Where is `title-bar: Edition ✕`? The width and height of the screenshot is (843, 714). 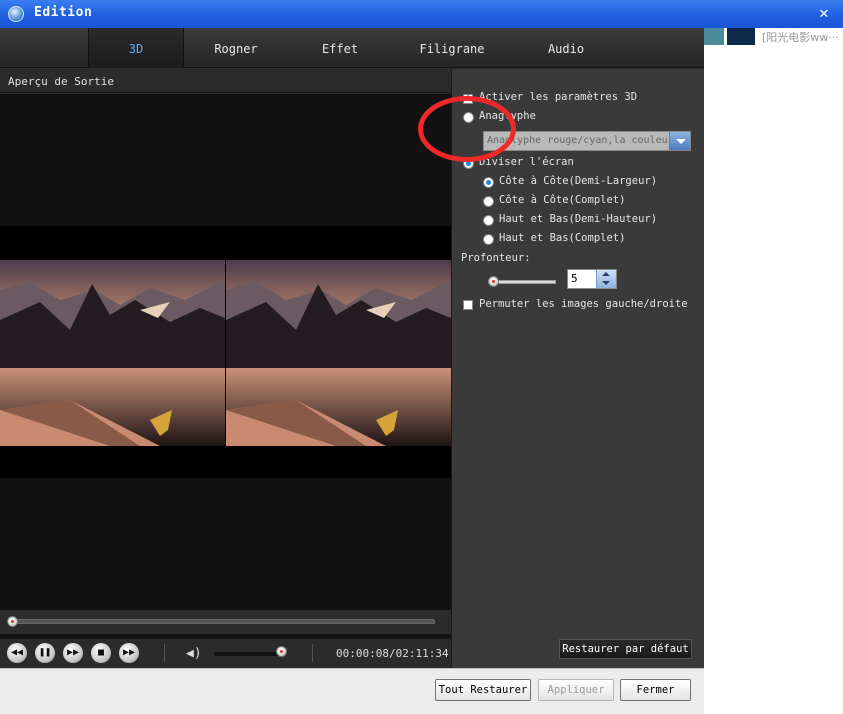
title-bar: Edition ✕ is located at coordinates (421, 14).